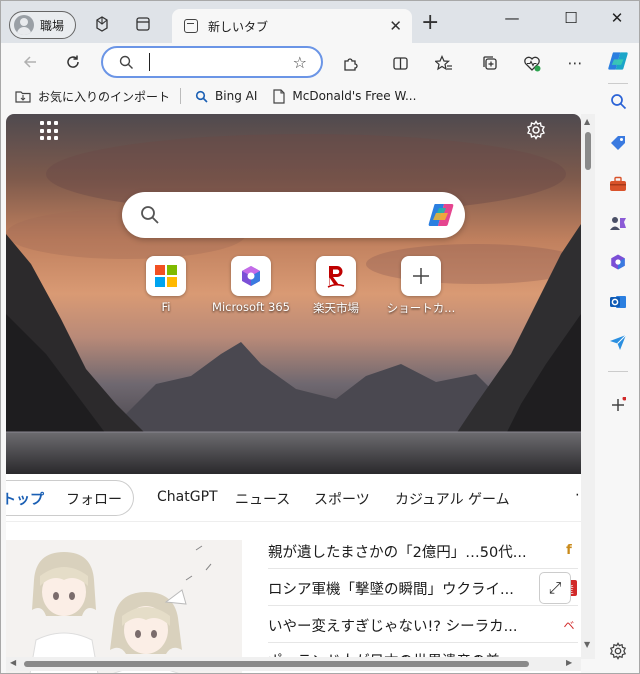 This screenshot has height=674, width=640. What do you see at coordinates (618, 405) in the screenshot?
I see `add-app-plus-icon` at bounding box center [618, 405].